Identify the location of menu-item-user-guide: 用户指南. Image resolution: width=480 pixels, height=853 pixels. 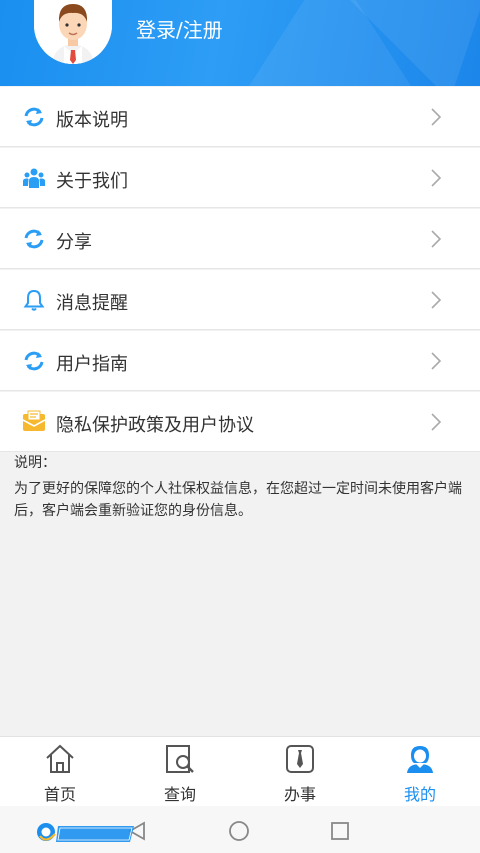
(240, 361).